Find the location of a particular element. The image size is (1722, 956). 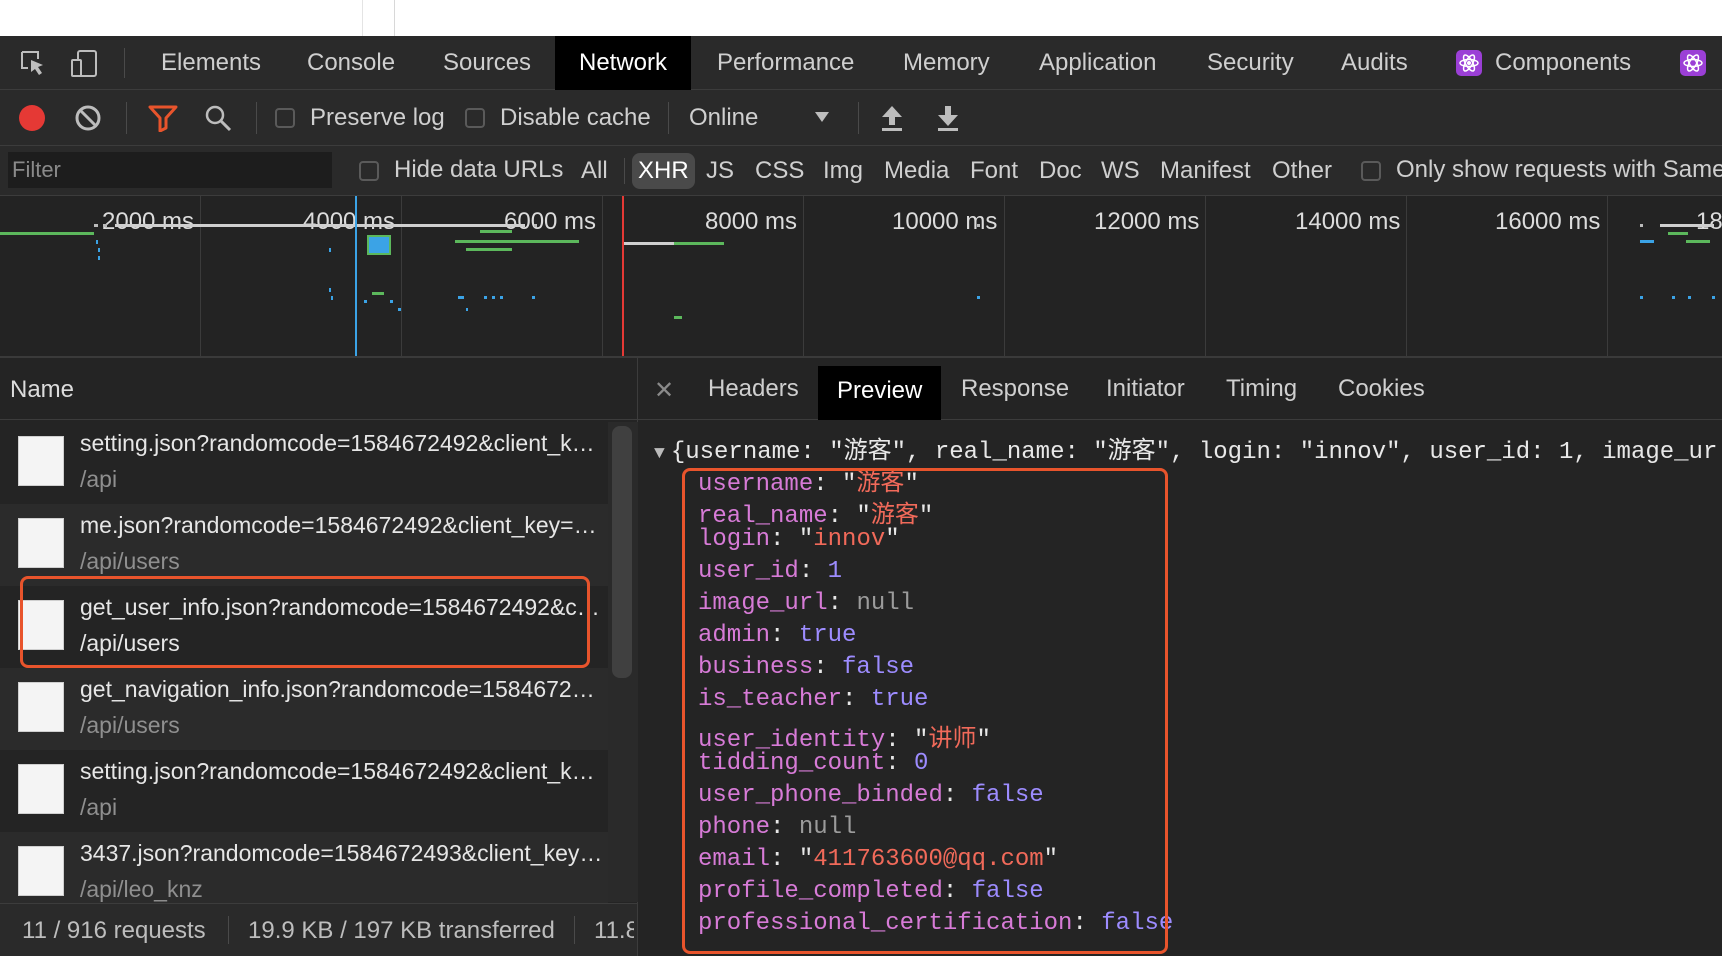

tab-headers: Headers is located at coordinates (753, 389).